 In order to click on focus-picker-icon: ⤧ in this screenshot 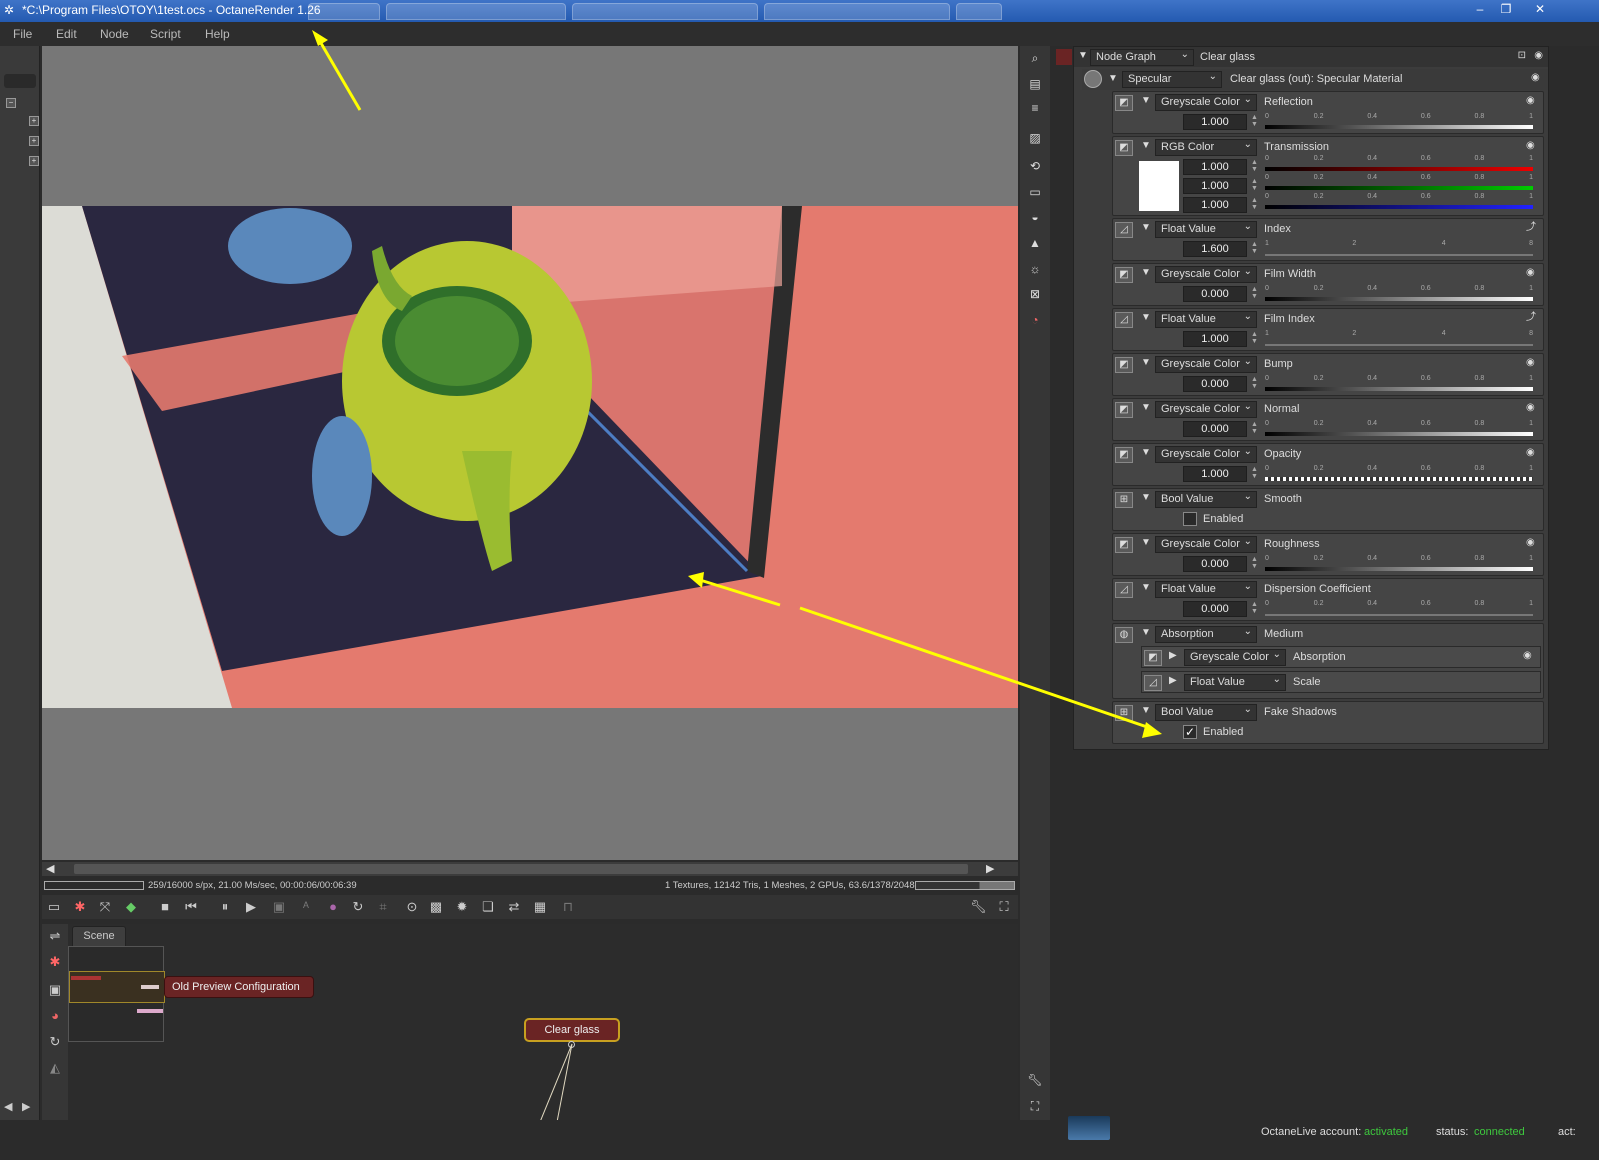, I will do `click(105, 907)`.